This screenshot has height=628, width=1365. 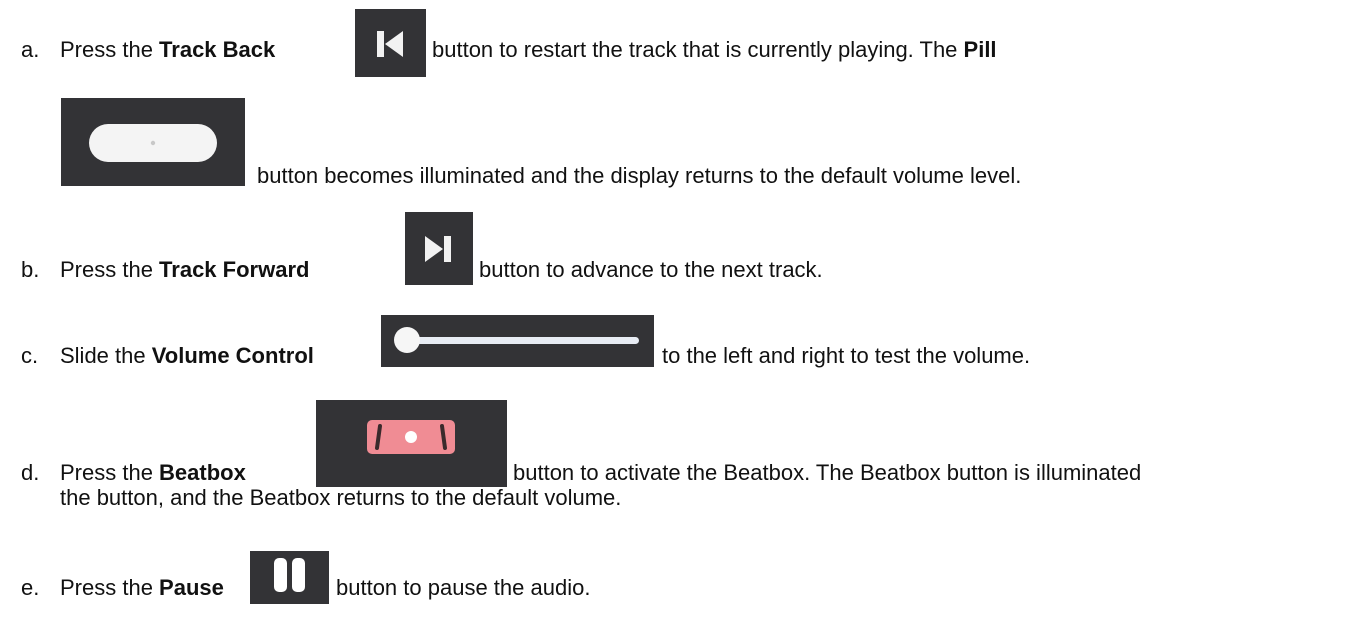 I want to click on volume-slider-icon, so click(x=517, y=341).